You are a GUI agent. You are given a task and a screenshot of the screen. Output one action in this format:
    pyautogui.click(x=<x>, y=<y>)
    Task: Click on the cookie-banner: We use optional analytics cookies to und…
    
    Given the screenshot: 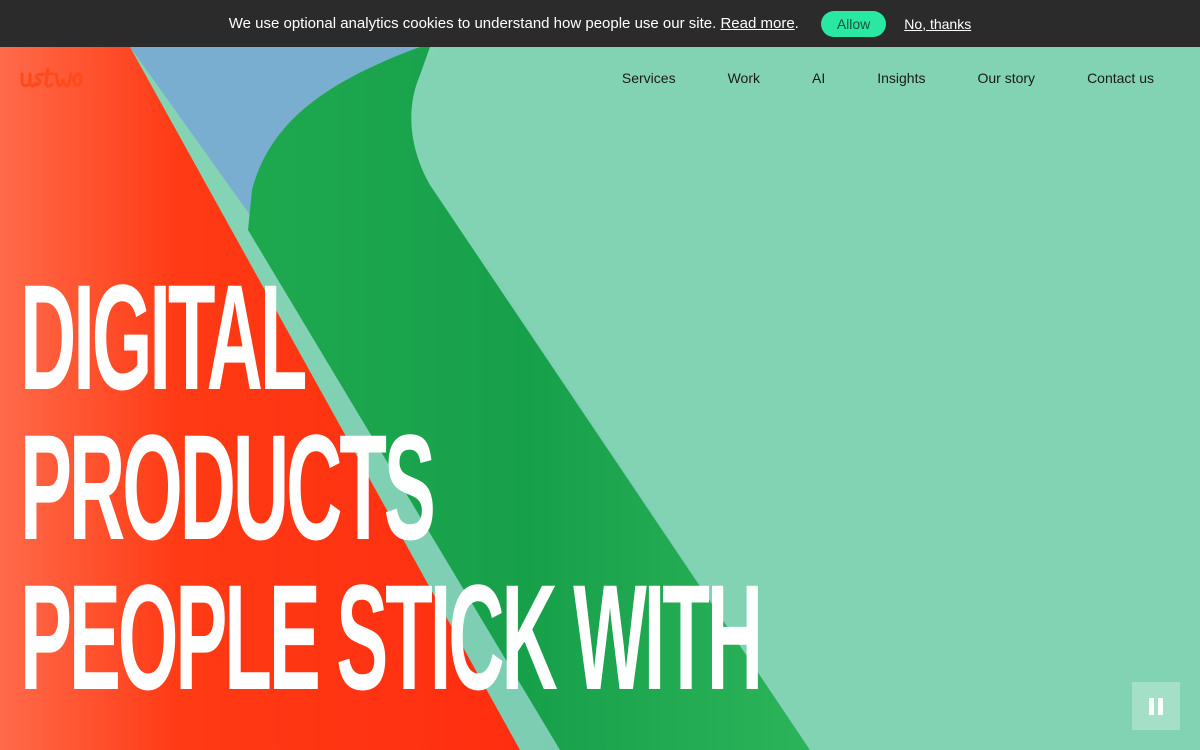 What is the action you would take?
    pyautogui.click(x=600, y=23)
    